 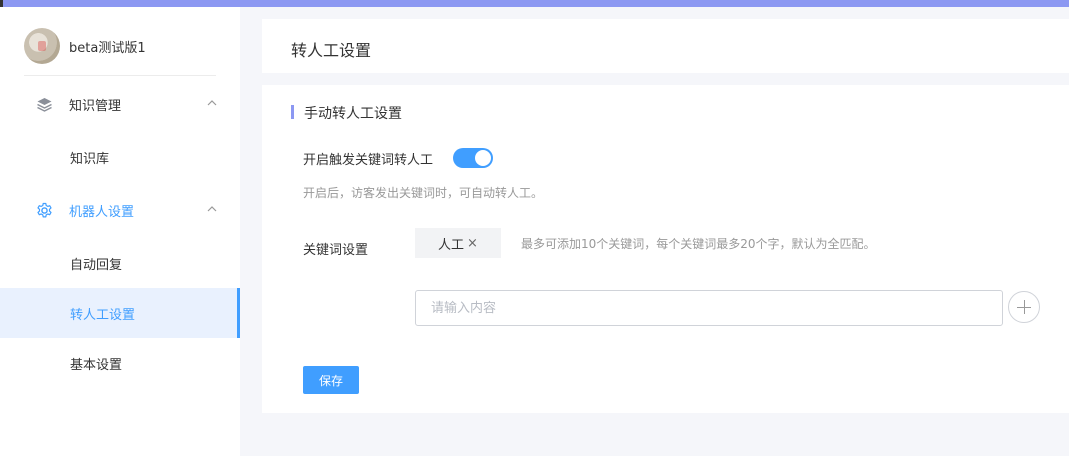 What do you see at coordinates (103, 315) in the screenshot?
I see `sidebar-item-label: 转人工设置` at bounding box center [103, 315].